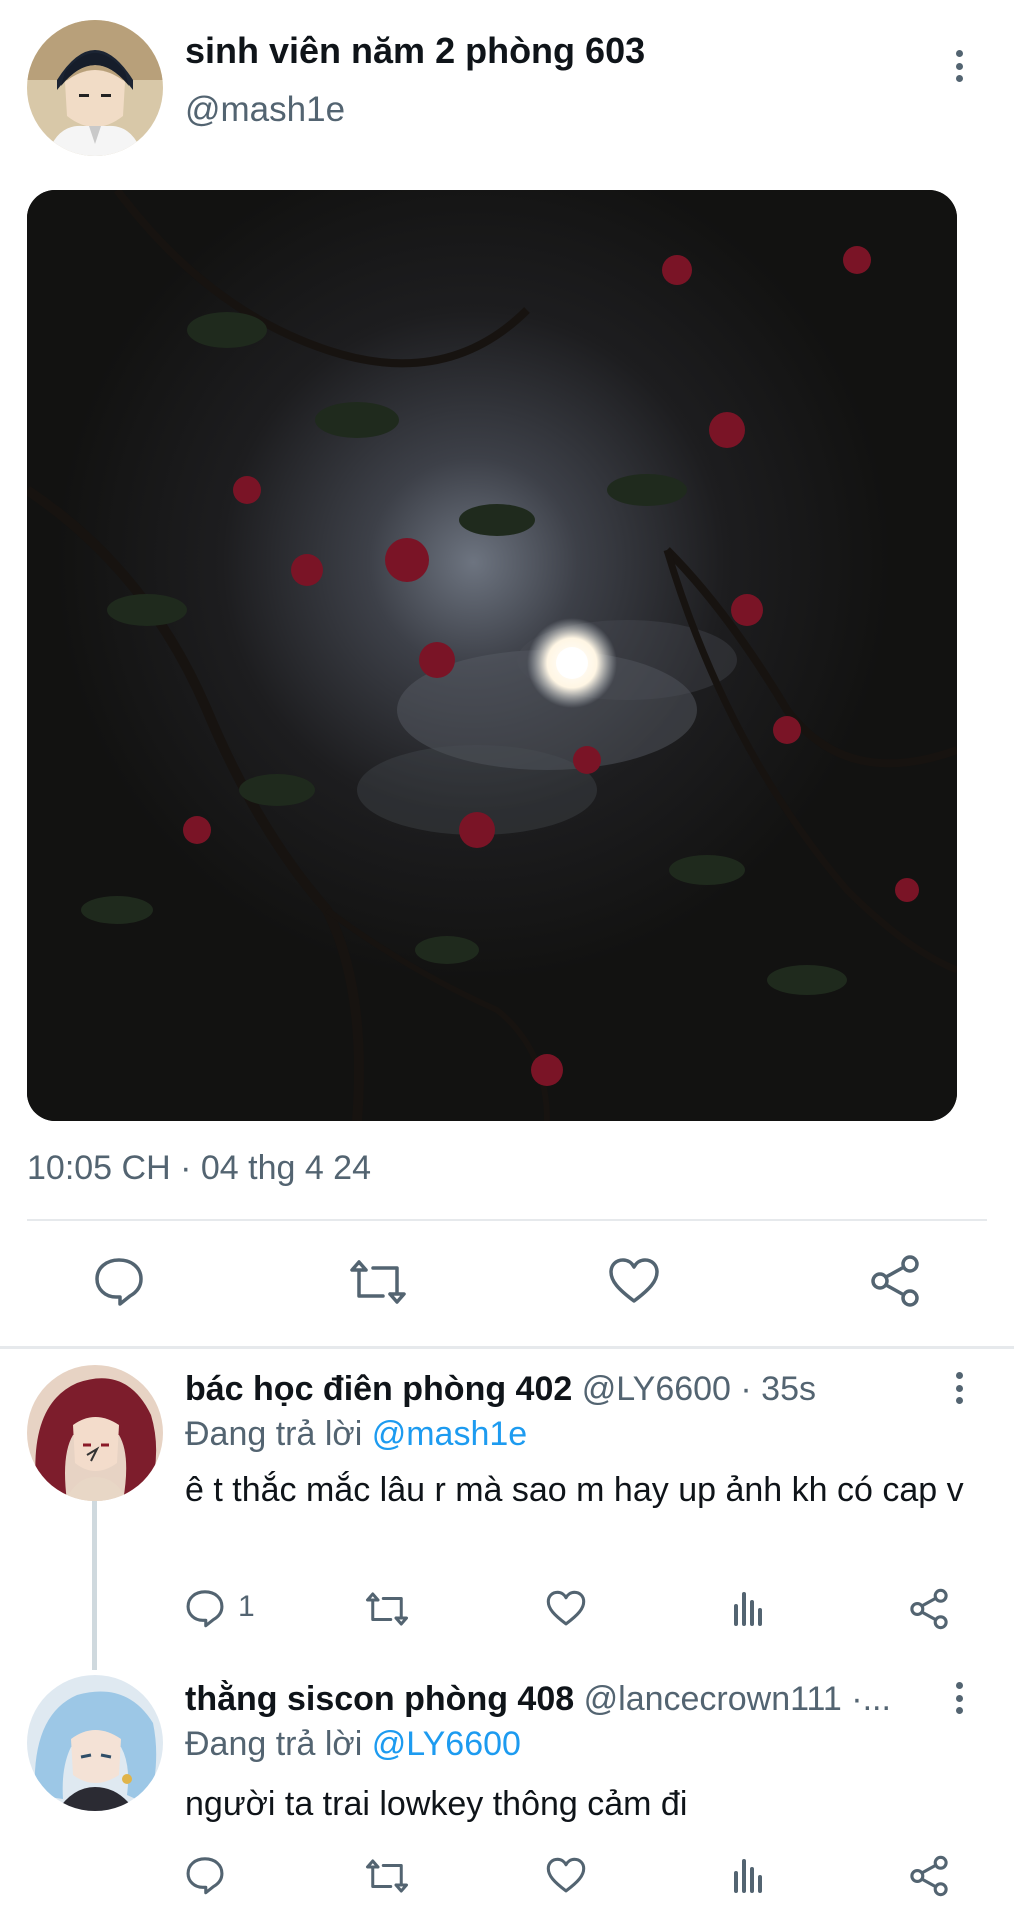  What do you see at coordinates (378, 1389) in the screenshot?
I see `reply-author-name: bác học điên phòng 402` at bounding box center [378, 1389].